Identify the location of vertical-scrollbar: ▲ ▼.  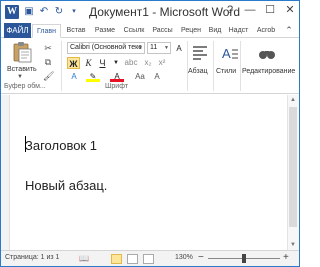
(293, 172).